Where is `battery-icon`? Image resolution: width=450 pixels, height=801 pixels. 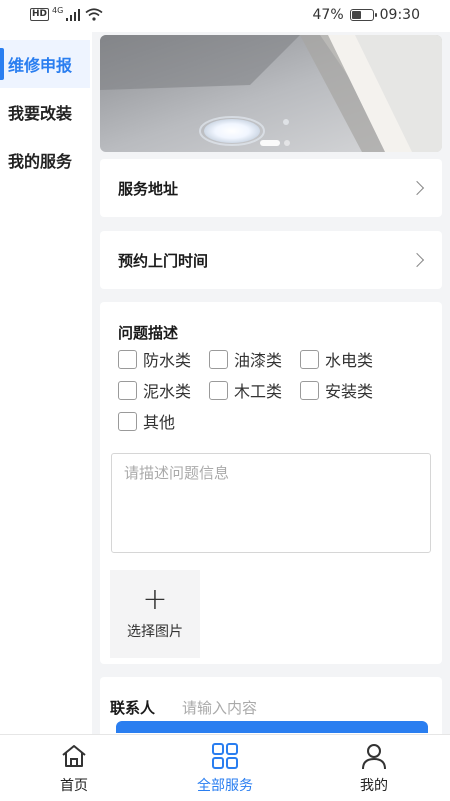
battery-icon is located at coordinates (363, 15).